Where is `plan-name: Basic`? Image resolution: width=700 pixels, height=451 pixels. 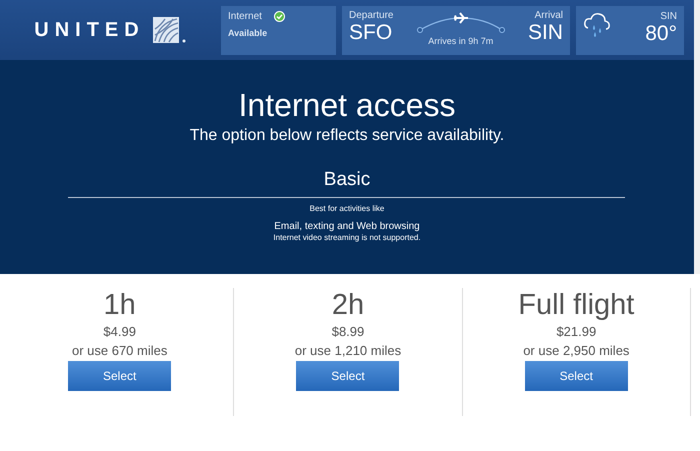
plan-name: Basic is located at coordinates (347, 180).